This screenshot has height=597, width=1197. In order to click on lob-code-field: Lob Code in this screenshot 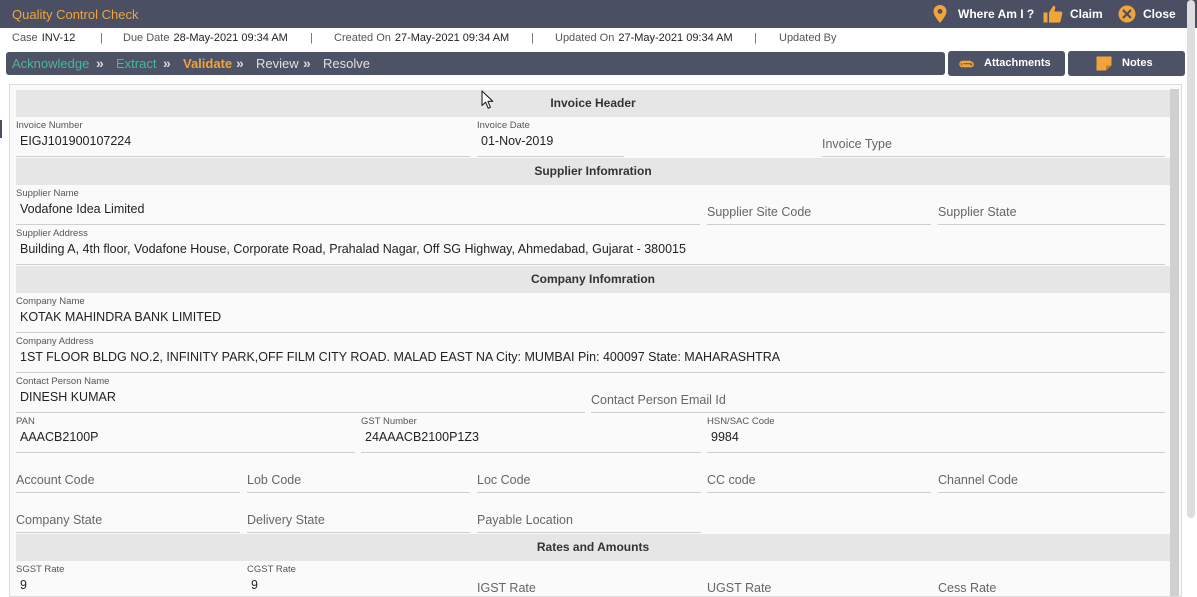, I will do `click(358, 475)`.